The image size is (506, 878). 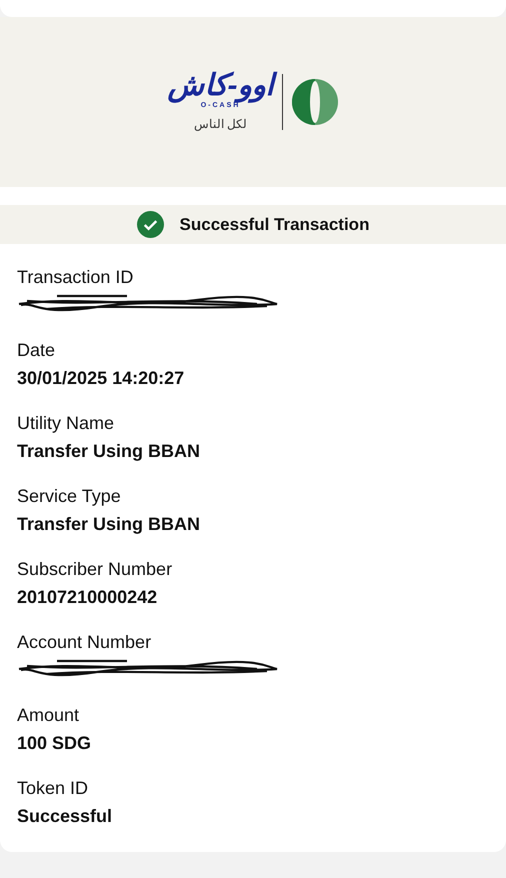 I want to click on field-value: Successful, so click(x=65, y=816).